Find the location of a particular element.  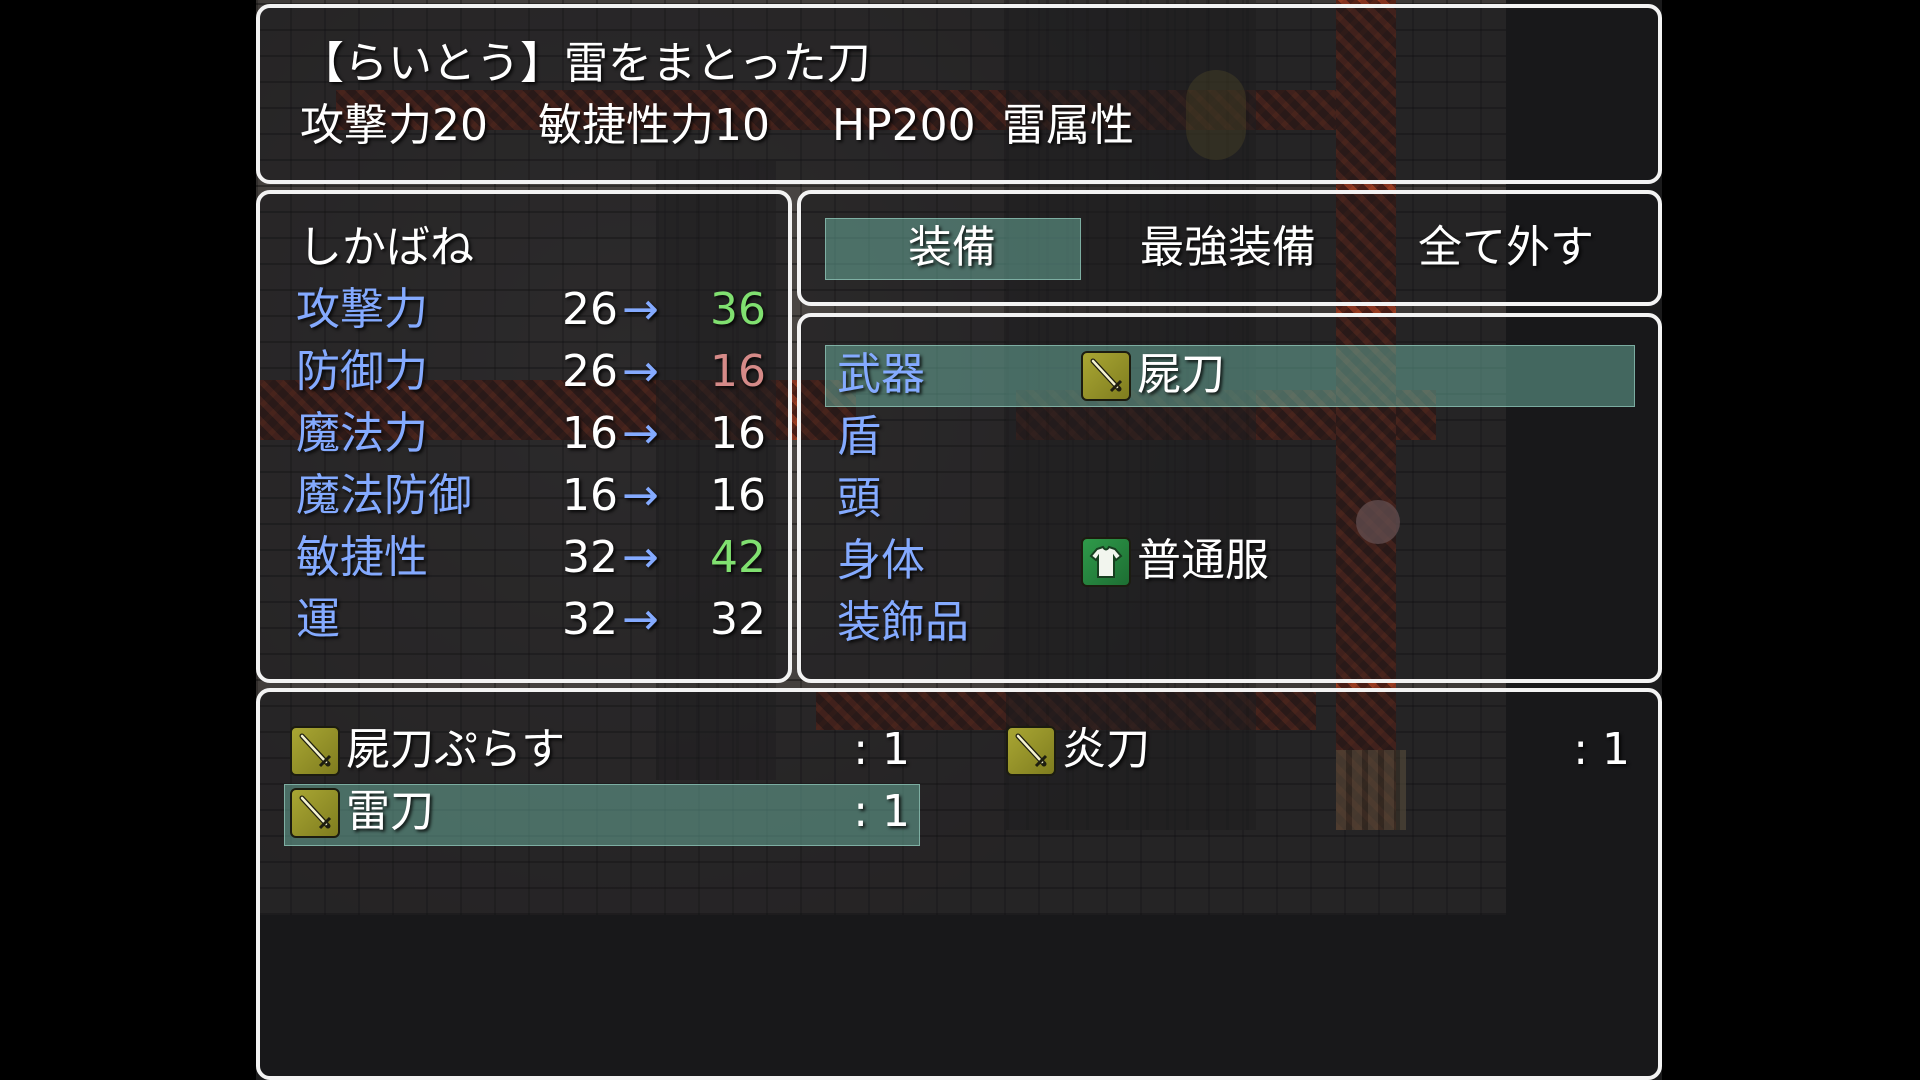

slot-label-shield: 盾 is located at coordinates (859, 437).